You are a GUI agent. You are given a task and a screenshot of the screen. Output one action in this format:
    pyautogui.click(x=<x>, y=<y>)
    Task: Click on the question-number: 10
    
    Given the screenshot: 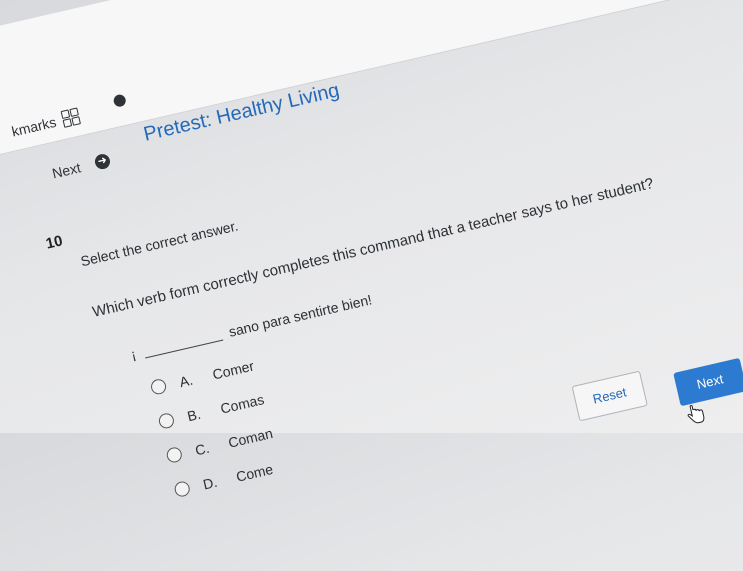 What is the action you would take?
    pyautogui.click(x=54, y=242)
    